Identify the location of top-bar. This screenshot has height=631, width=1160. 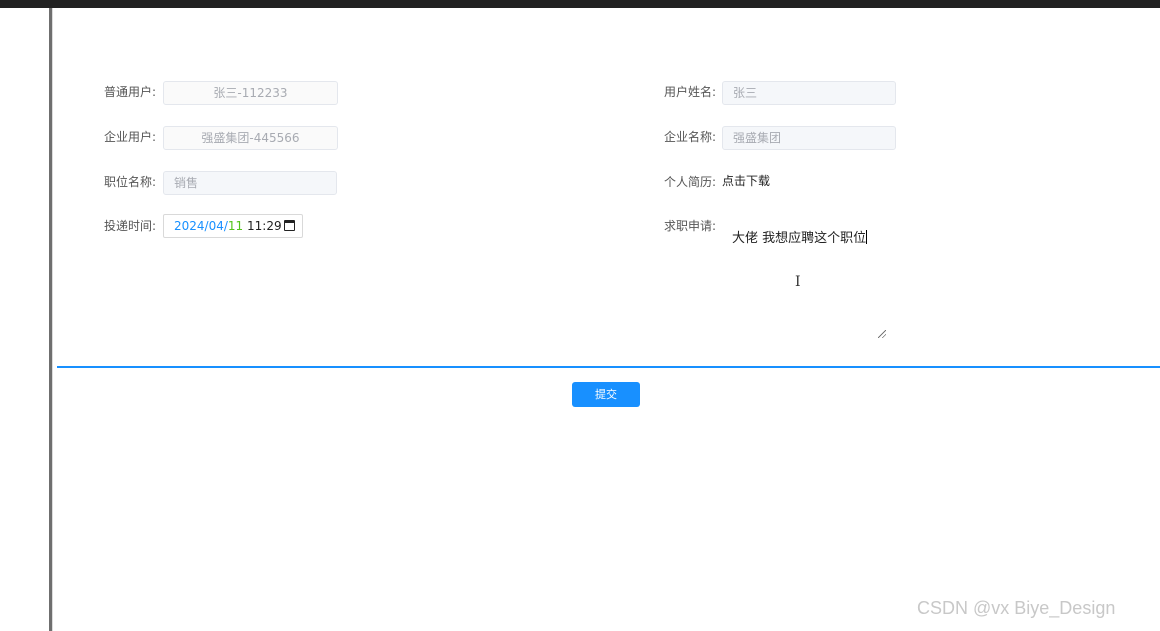
(580, 4).